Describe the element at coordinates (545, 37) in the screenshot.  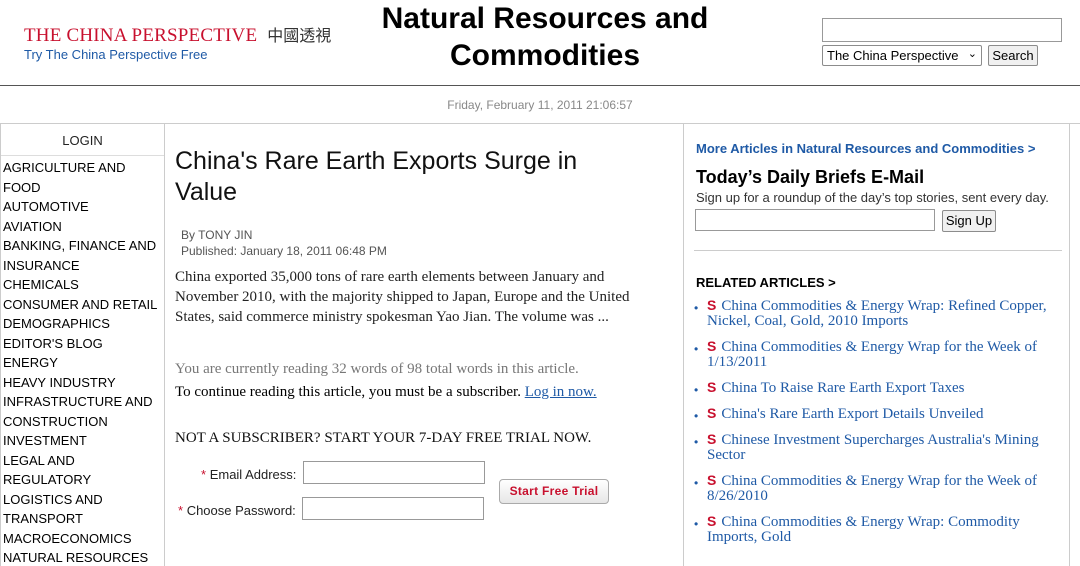
I see `page-title: Natural Resources and Commodities` at that location.